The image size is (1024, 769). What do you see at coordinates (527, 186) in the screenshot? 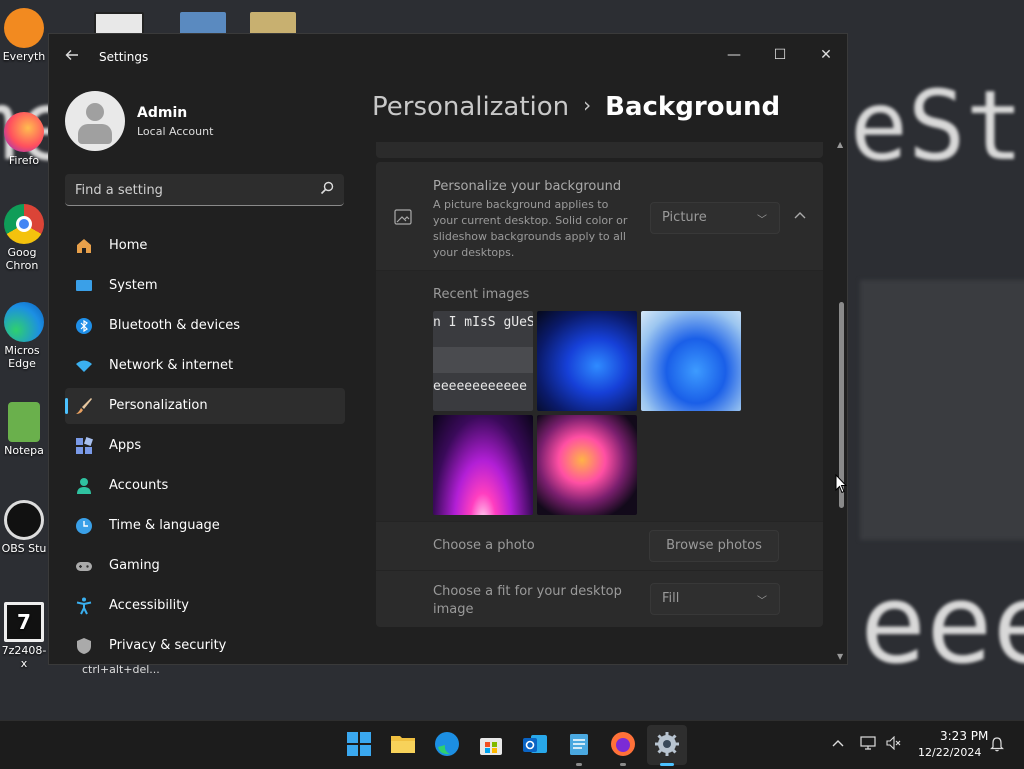
I see `background-title: Personalize your background` at bounding box center [527, 186].